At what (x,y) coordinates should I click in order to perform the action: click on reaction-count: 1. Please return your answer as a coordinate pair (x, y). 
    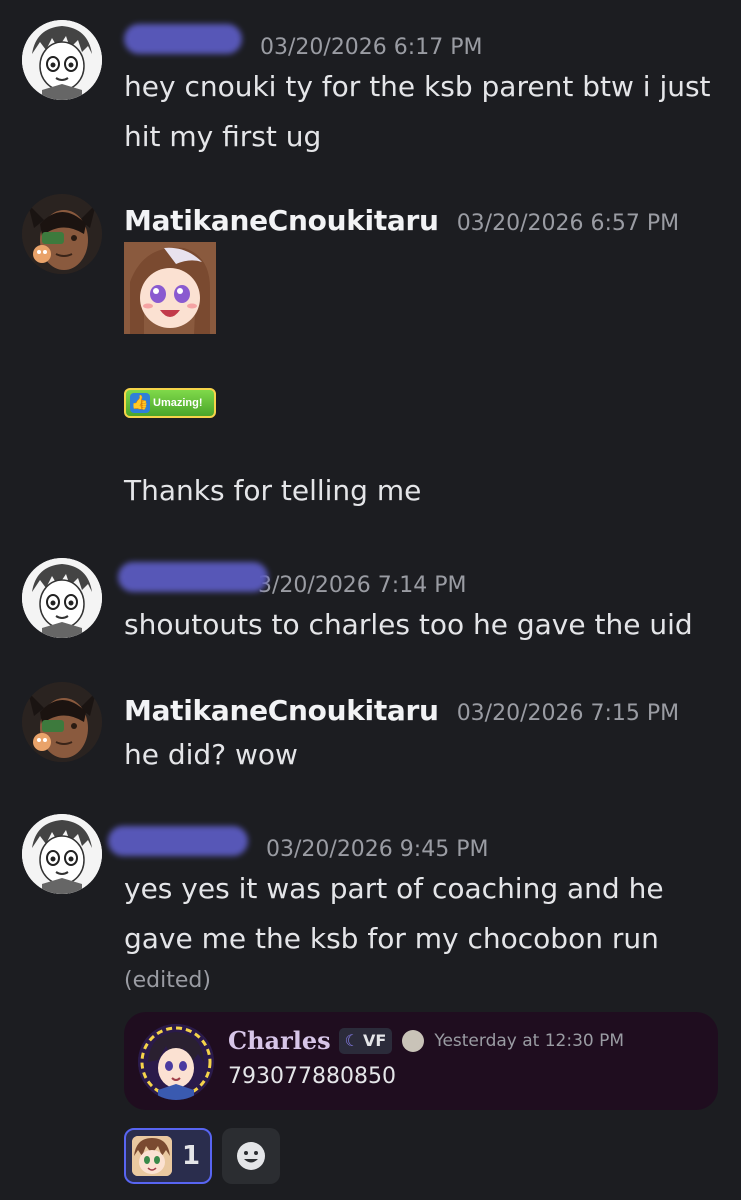
    Looking at the image, I should click on (191, 1156).